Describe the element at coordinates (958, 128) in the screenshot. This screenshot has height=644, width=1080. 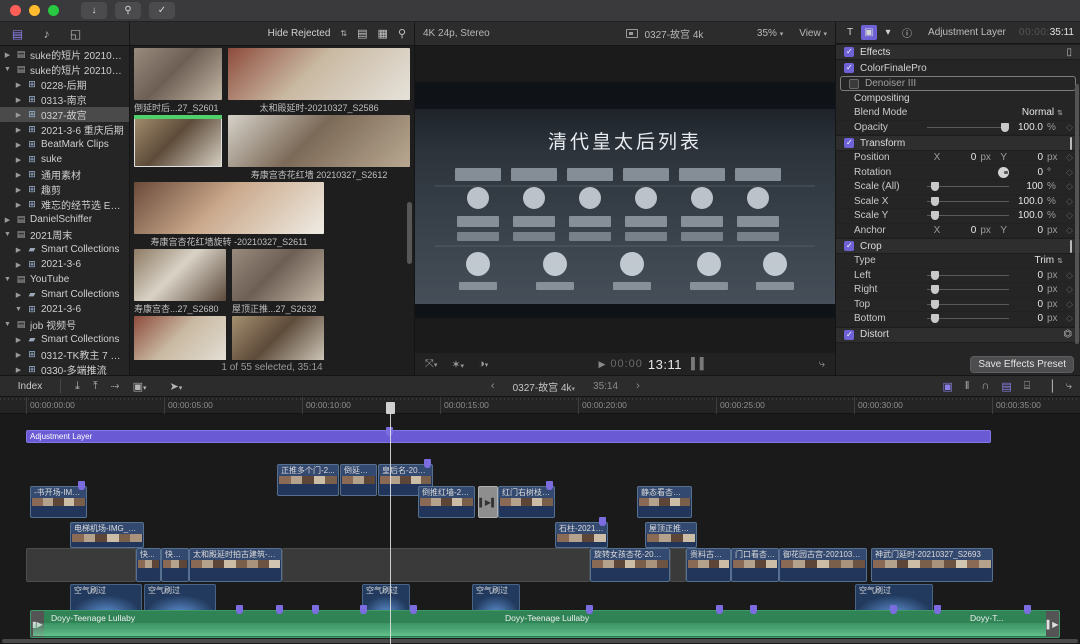
I see `opacity-row: Opacity 100.0 % ◇` at that location.